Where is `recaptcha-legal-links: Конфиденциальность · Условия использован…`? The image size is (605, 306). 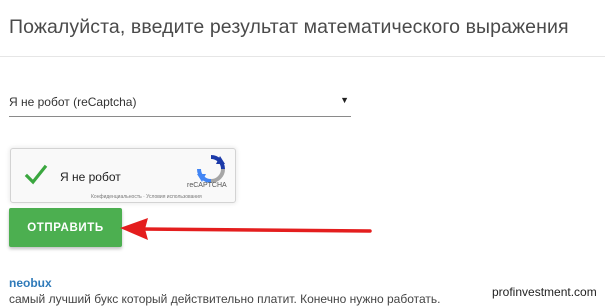
recaptcha-legal-links: Конфиденциальность · Условия использован… is located at coordinates (146, 197).